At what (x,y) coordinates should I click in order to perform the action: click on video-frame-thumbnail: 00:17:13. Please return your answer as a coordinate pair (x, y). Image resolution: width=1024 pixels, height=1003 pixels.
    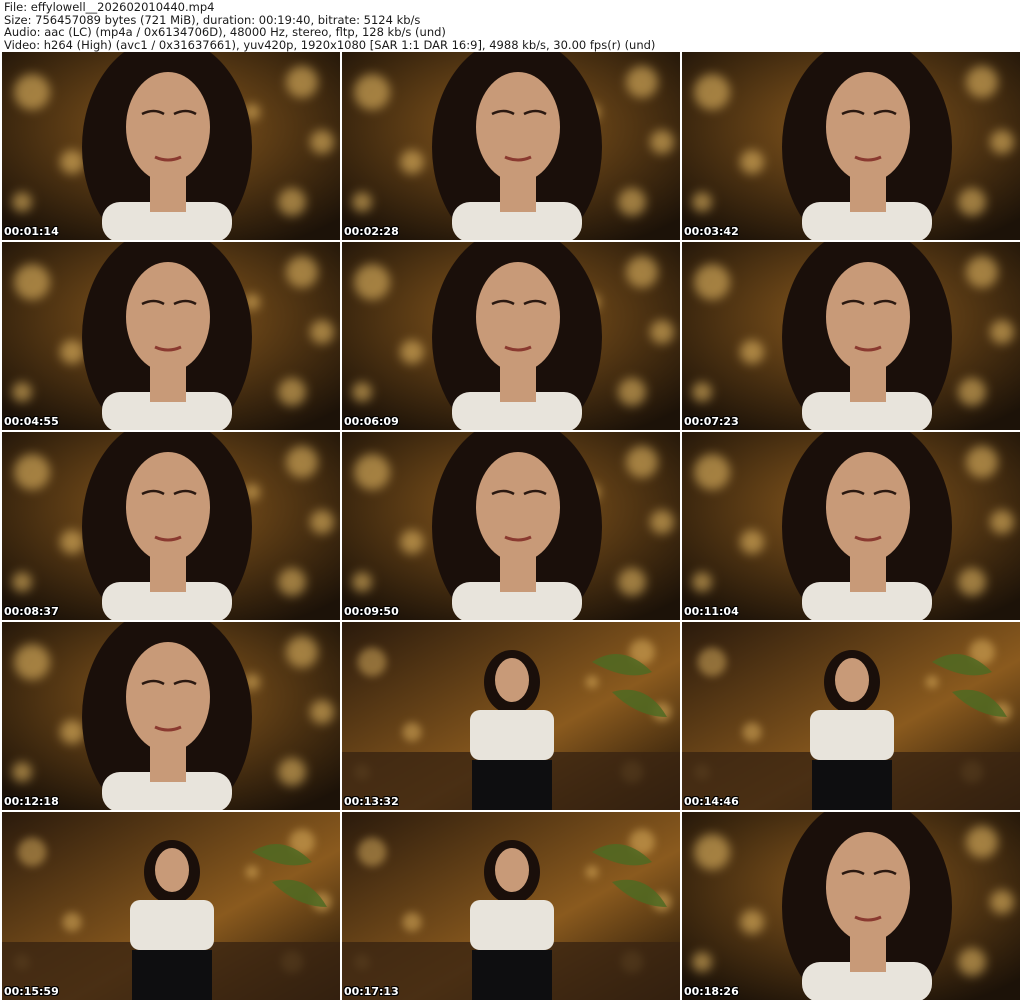
    Looking at the image, I should click on (511, 906).